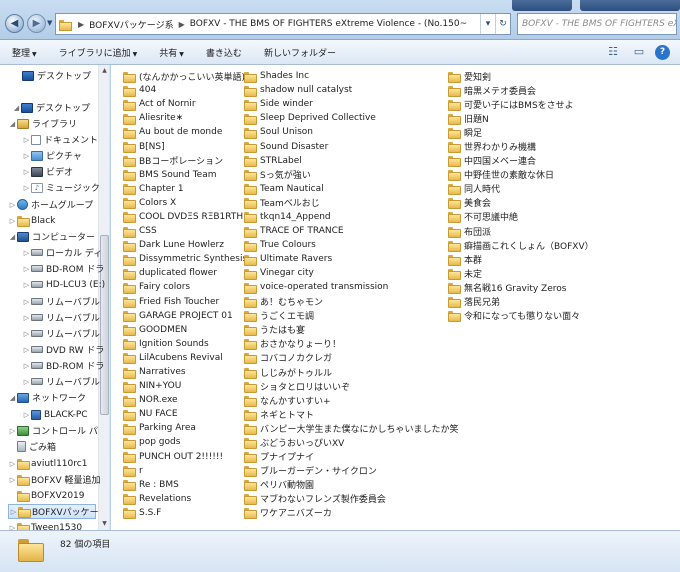  I want to click on recent-pages-dropdown-icon: ▼, so click(49, 23).